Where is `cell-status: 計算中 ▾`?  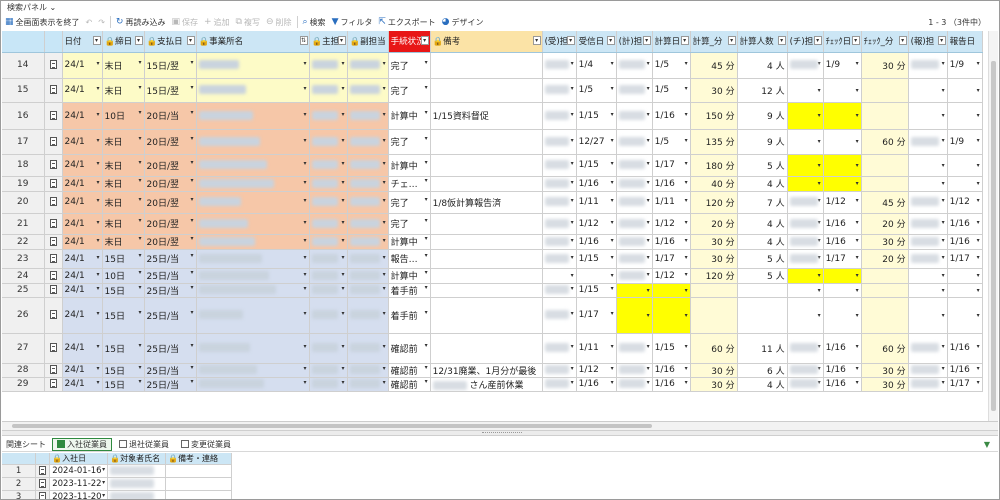 cell-status: 計算中 ▾ is located at coordinates (409, 165).